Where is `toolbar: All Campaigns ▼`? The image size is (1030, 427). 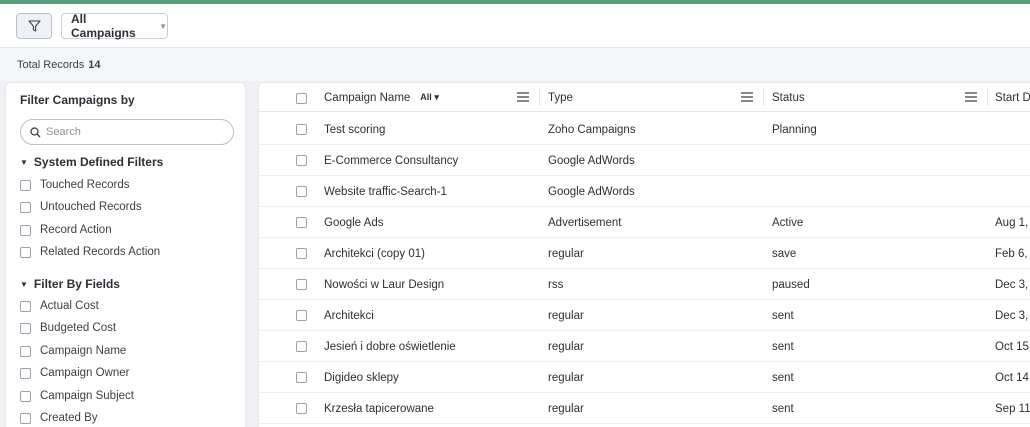
toolbar: All Campaigns ▼ is located at coordinates (515, 26).